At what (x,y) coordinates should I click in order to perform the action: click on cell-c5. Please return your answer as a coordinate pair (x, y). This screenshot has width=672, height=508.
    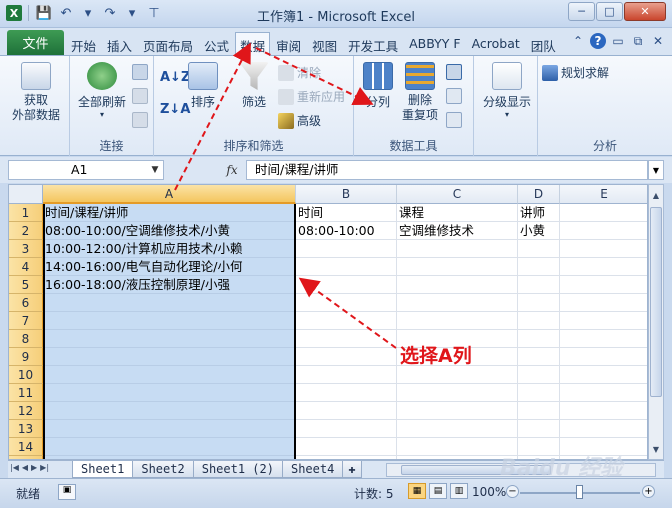
    Looking at the image, I should click on (457, 285).